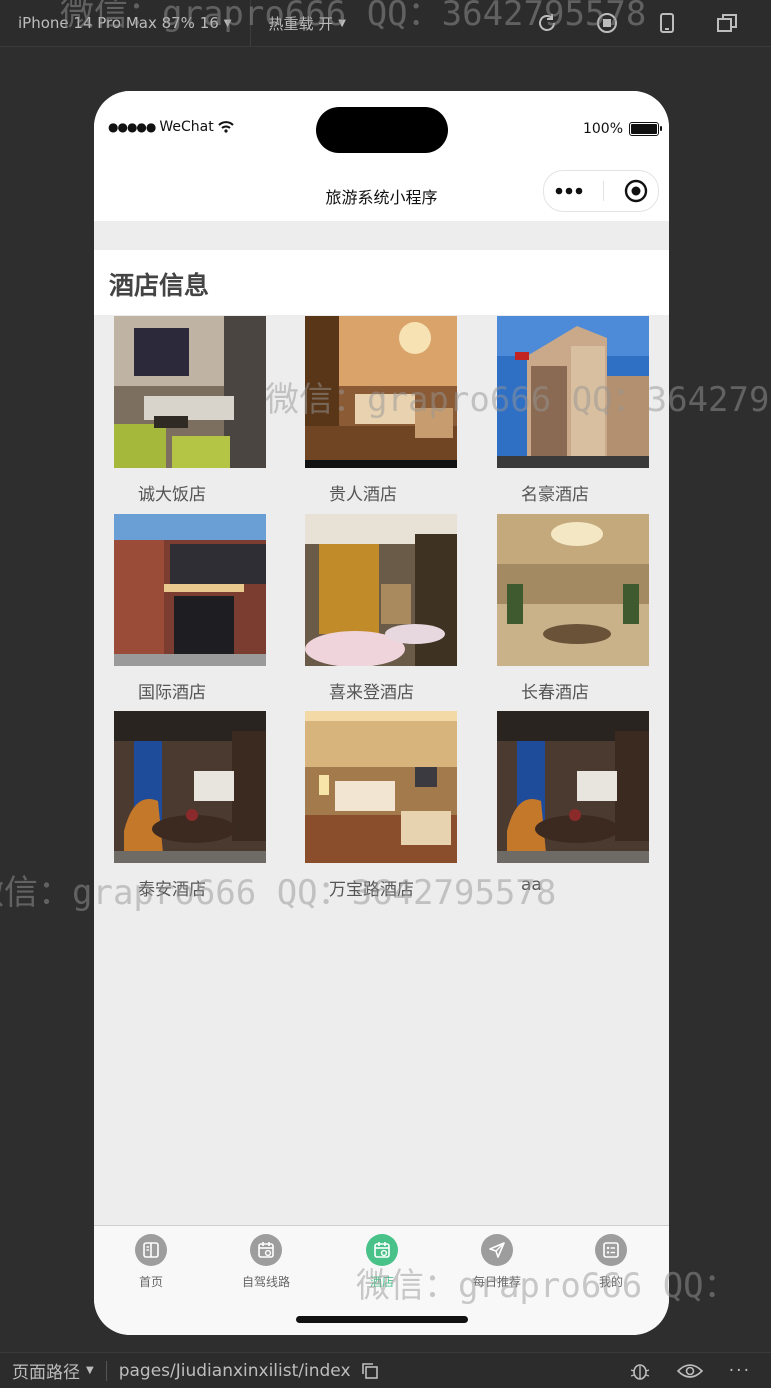 This screenshot has width=771, height=1388. I want to click on hotel-card: 诚大饭店, so click(190, 410).